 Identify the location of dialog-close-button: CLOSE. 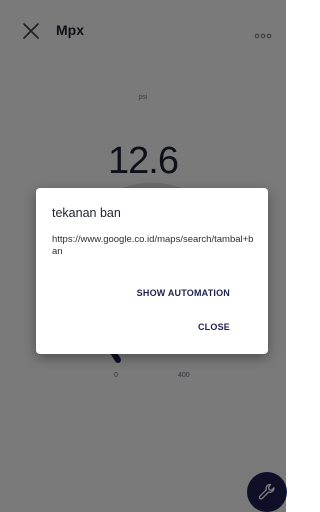
(214, 327).